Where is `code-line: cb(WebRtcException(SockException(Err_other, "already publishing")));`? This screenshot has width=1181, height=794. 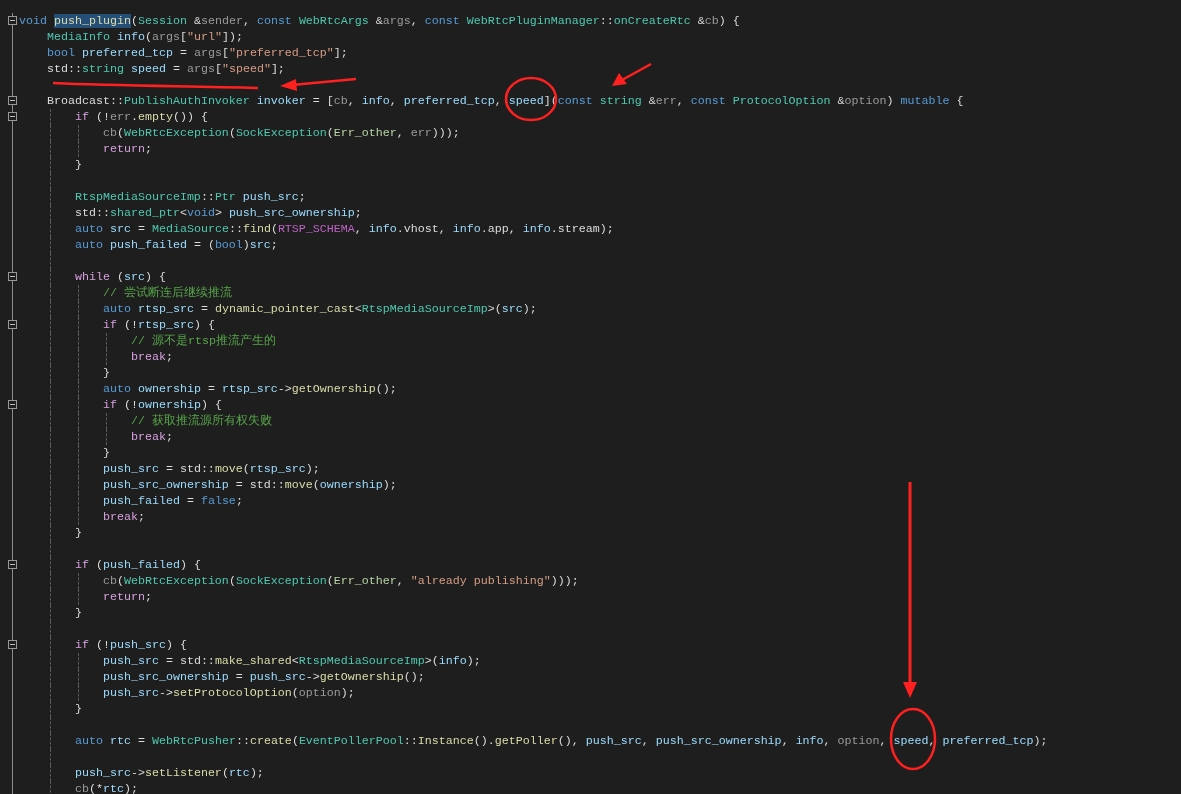
code-line: cb(WebRtcException(SockException(Err_other, "already publishing"))); is located at coordinates (340, 581).